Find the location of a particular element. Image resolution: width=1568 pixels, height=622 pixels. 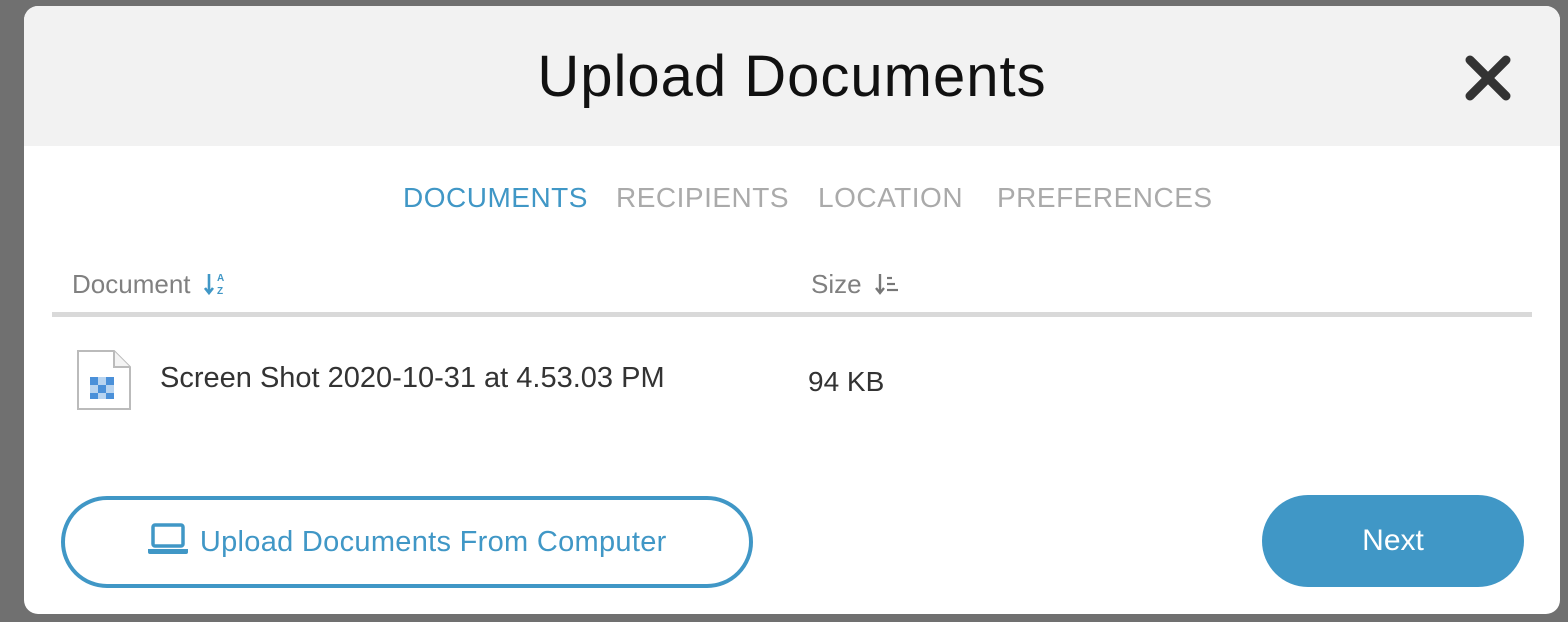

size-column-header: Size is located at coordinates (855, 284).